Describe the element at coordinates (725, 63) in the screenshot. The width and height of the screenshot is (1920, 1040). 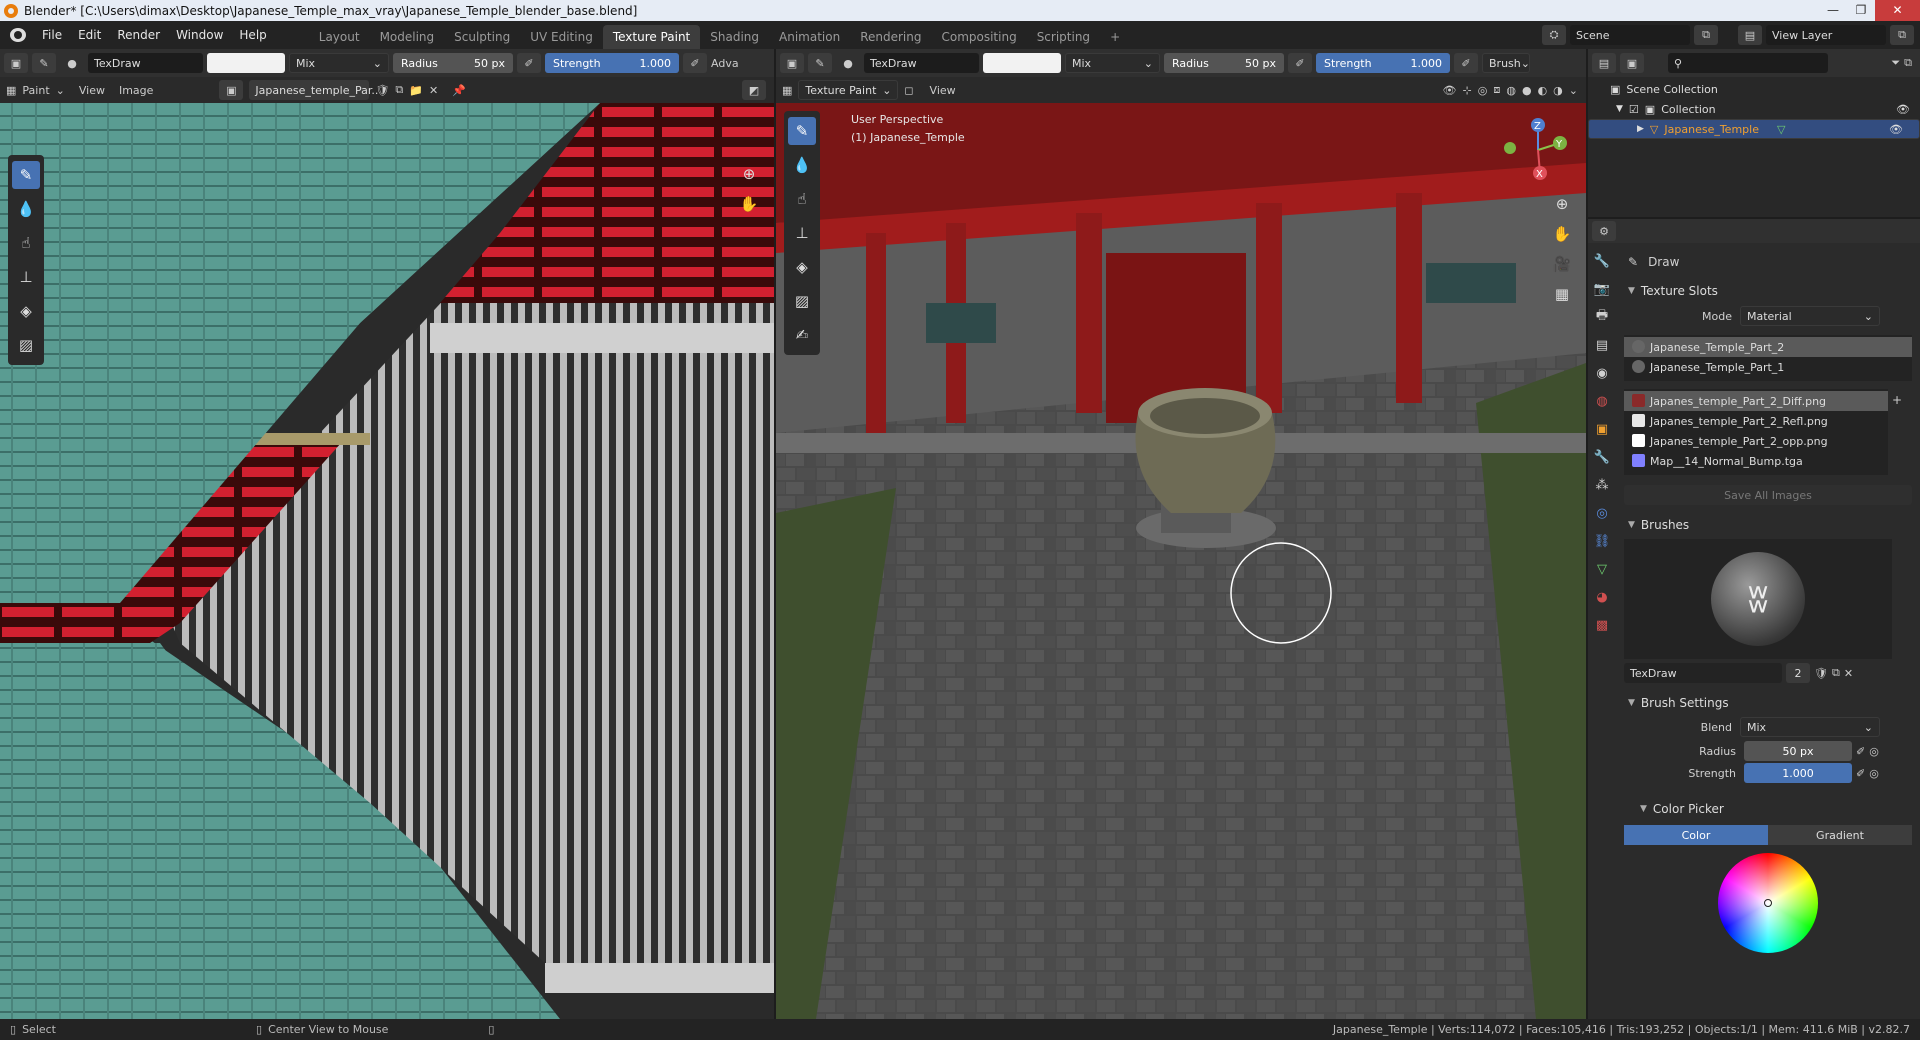
I see `advanced-menu: Adva` at that location.